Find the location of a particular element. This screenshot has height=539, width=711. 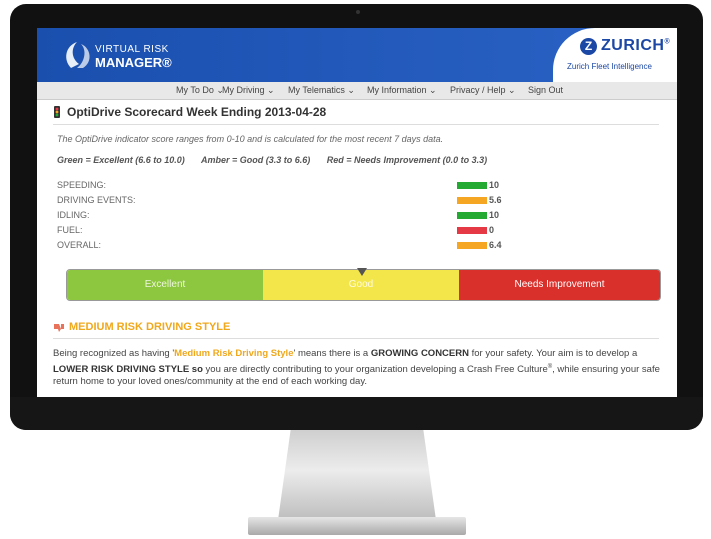

camera-icon is located at coordinates (358, 12).